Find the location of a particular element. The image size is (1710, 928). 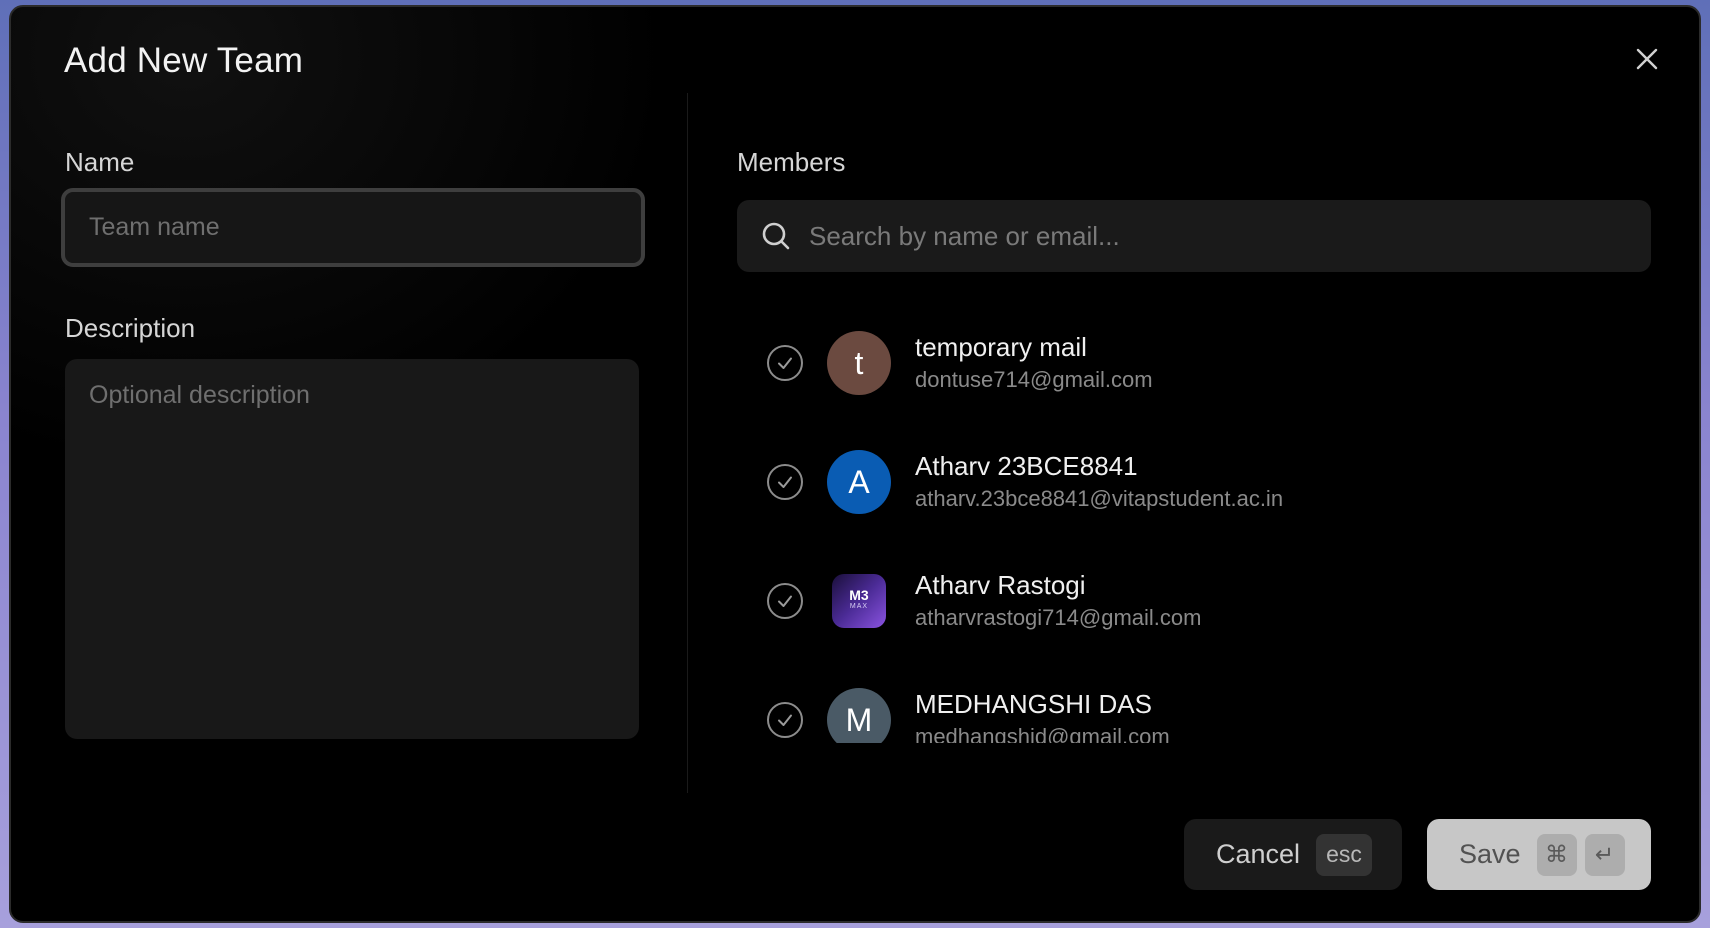

member-row: M MEDHANGSHI DAS medhangshid@gmail.com is located at coordinates (1194, 706).